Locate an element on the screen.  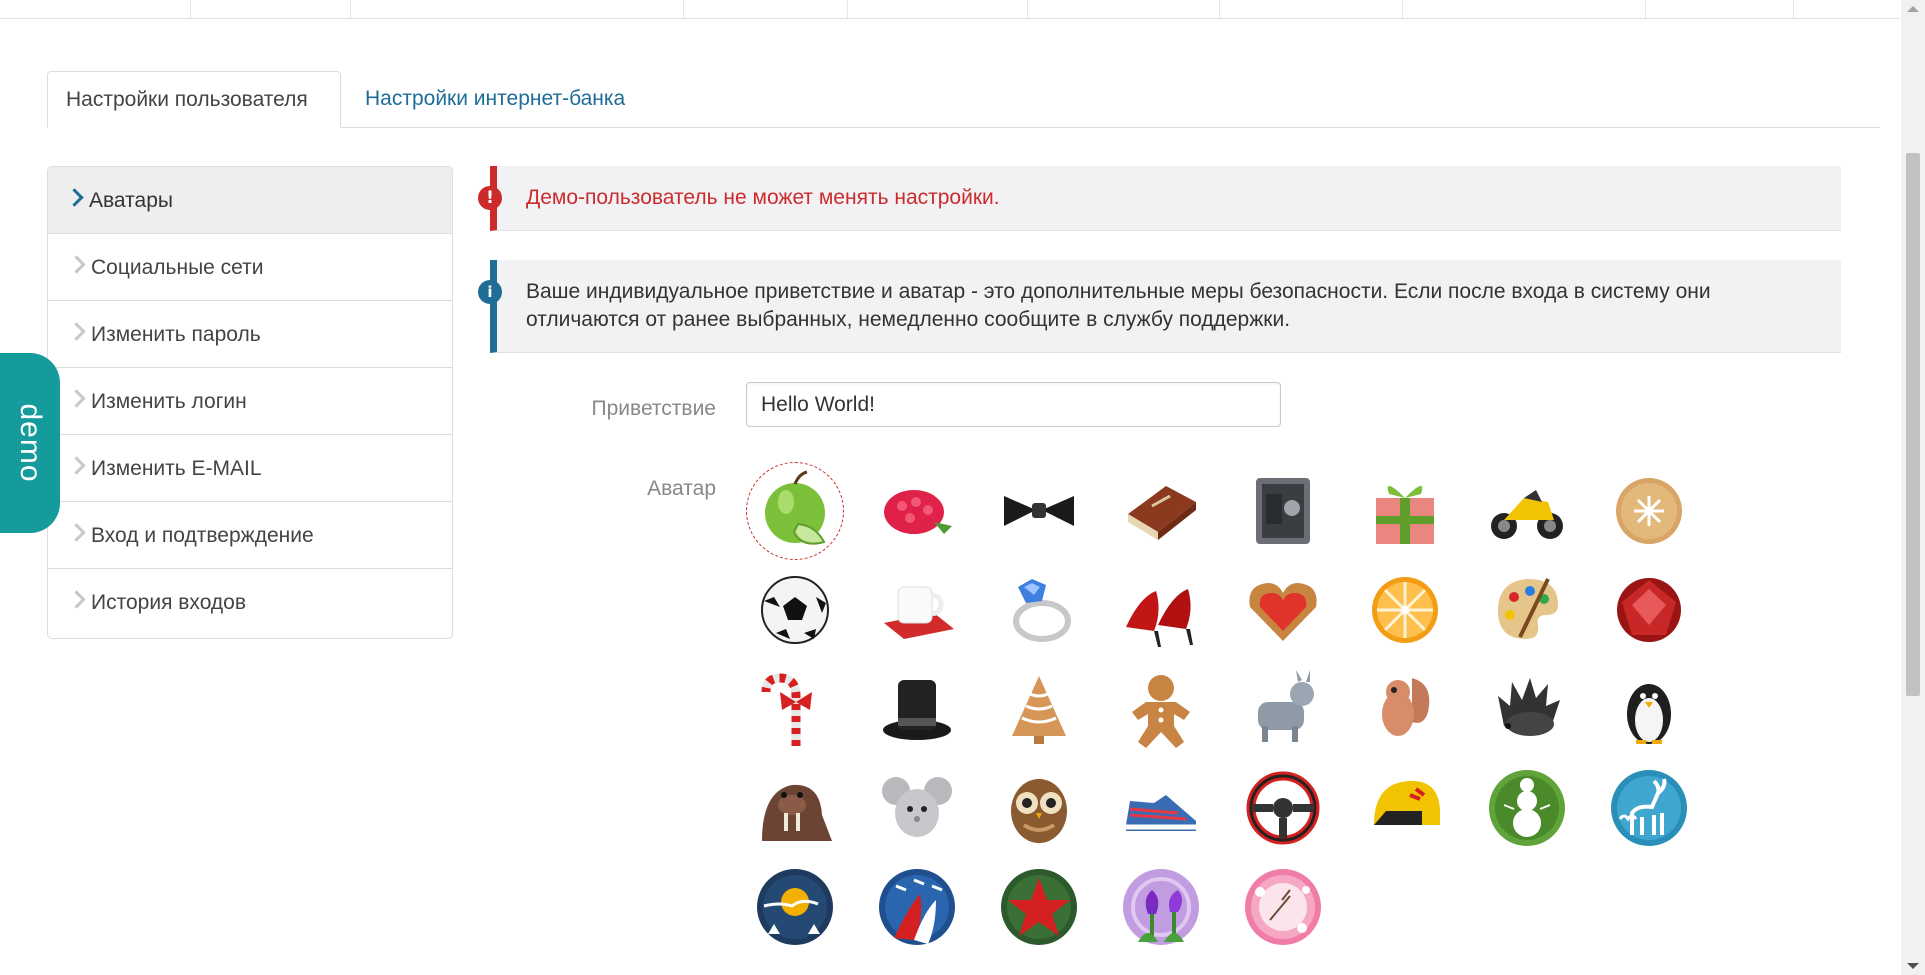
motorcycle-icon is located at coordinates (1527, 514).